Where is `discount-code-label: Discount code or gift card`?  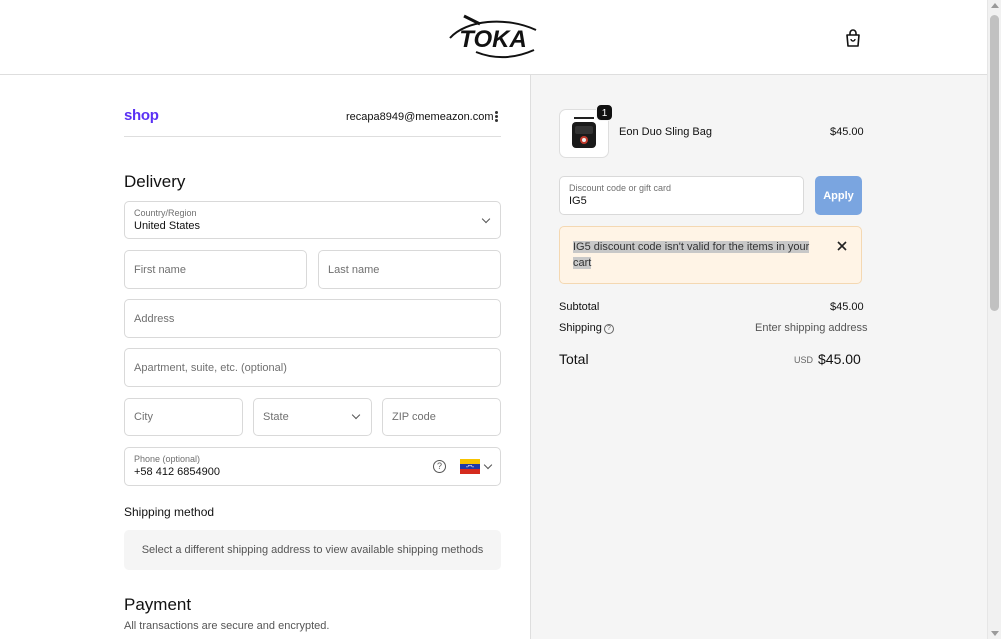
discount-code-label: Discount code or gift card is located at coordinates (620, 188).